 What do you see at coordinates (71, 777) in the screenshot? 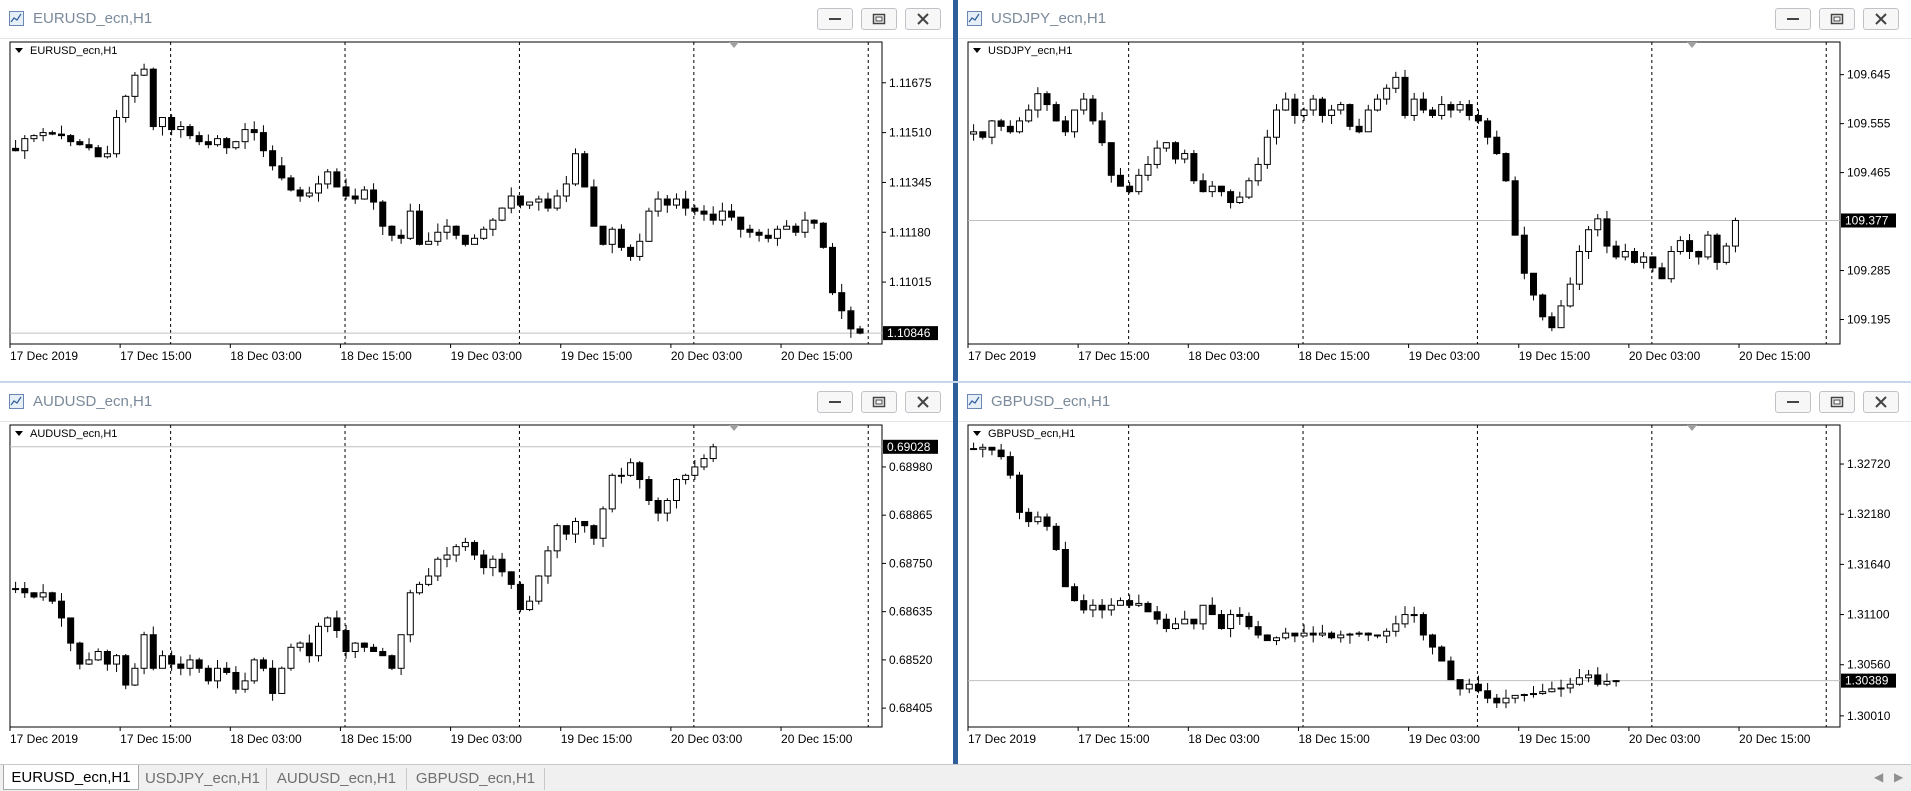
I see `tab-eurusd: EURUSD_ecn,H1` at bounding box center [71, 777].